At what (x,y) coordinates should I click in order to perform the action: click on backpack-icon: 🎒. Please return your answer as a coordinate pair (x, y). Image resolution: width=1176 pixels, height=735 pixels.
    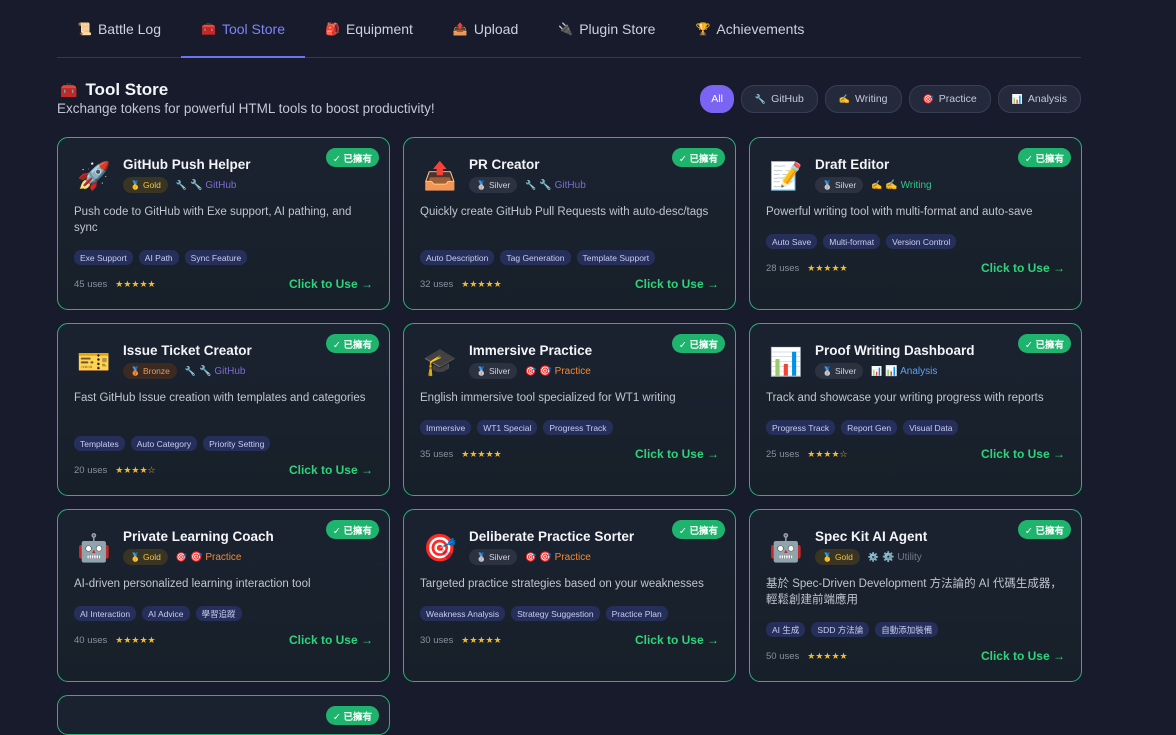
    Looking at the image, I should click on (332, 28).